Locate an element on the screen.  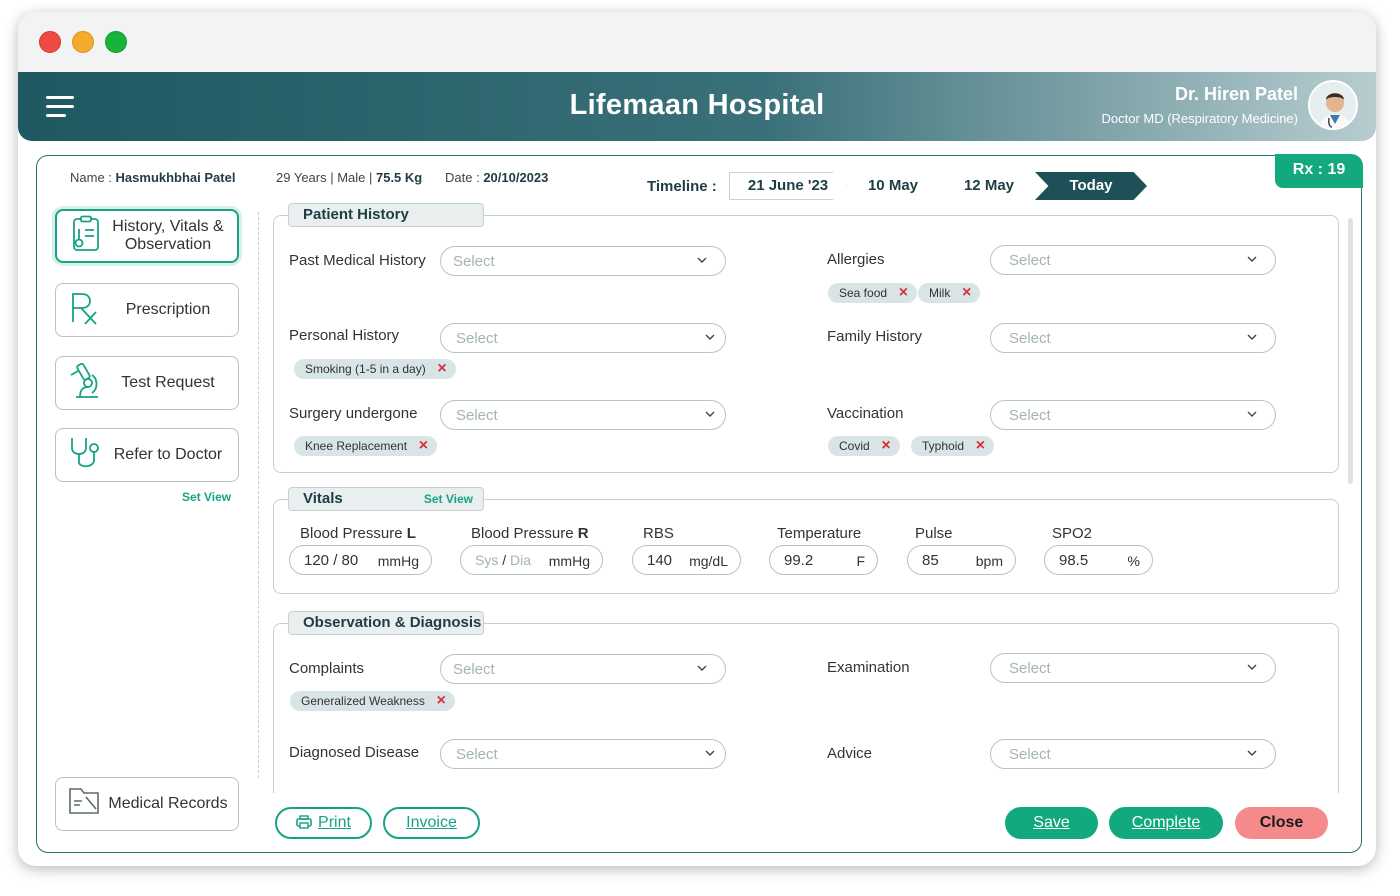
family-history-select: Select is located at coordinates (1133, 338).